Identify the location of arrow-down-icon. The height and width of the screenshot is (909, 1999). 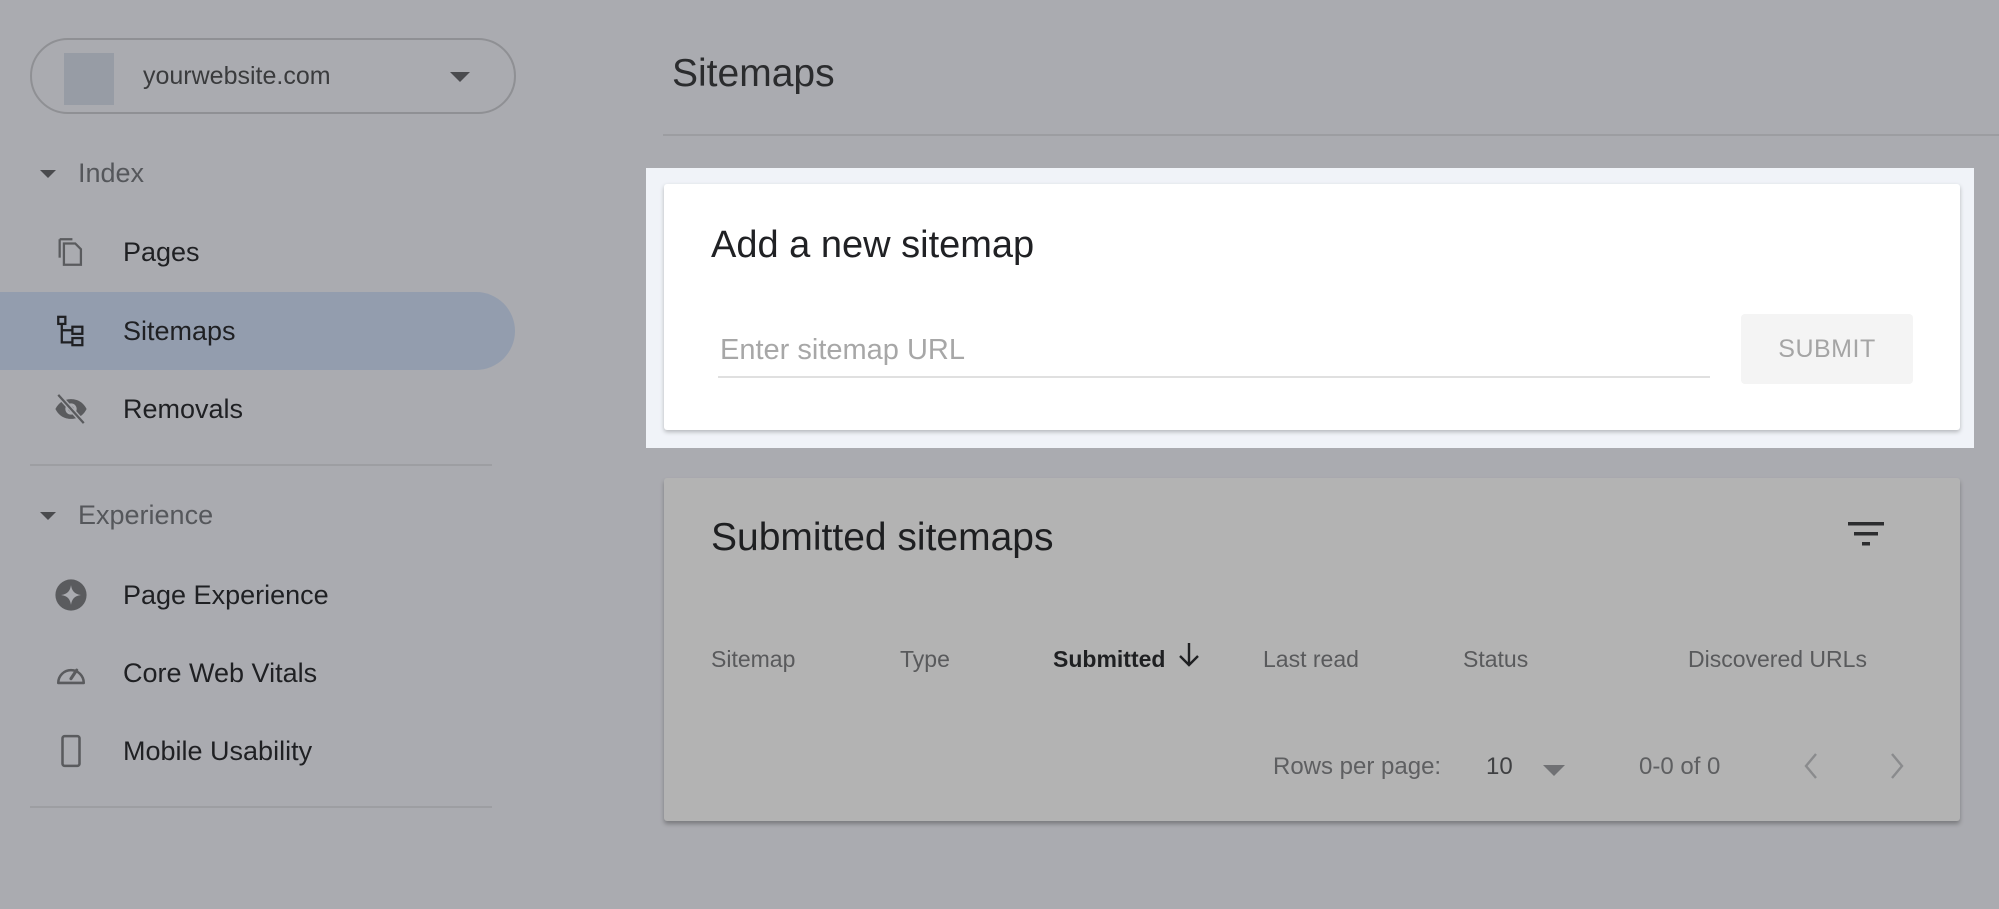
(1189, 655).